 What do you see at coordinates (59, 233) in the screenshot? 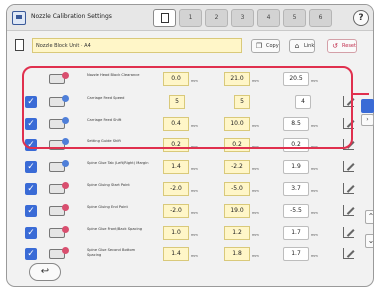
I see `glue-spacing-icon` at bounding box center [59, 233].